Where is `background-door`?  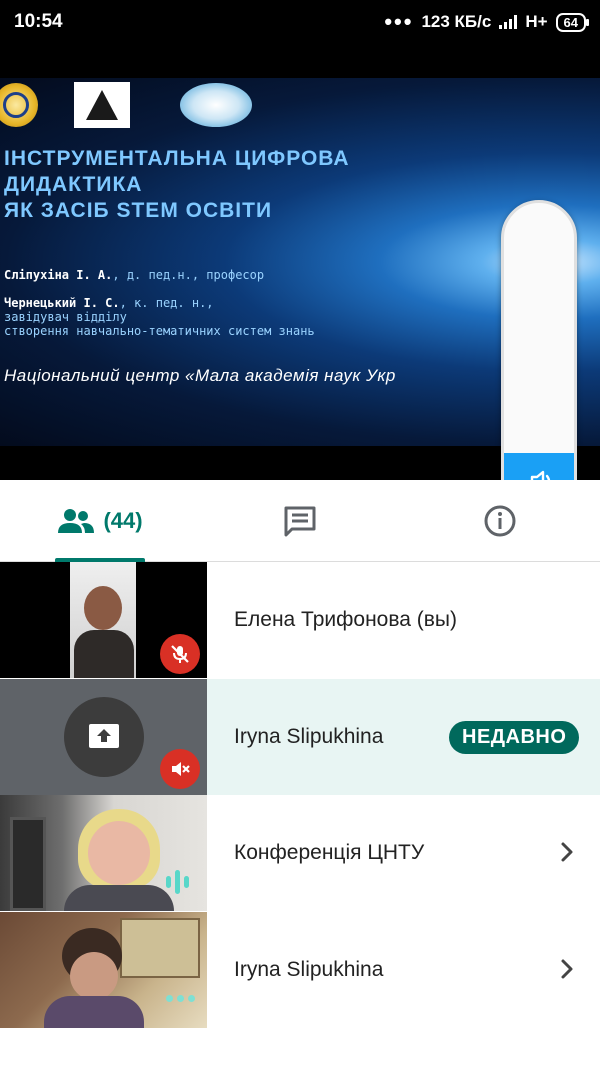
background-door is located at coordinates (28, 864).